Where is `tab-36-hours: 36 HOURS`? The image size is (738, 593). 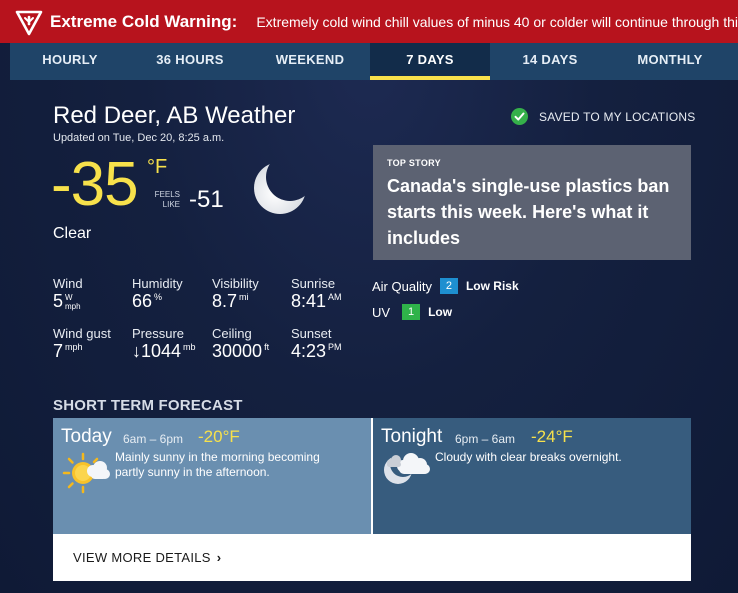 tab-36-hours: 36 HOURS is located at coordinates (190, 61).